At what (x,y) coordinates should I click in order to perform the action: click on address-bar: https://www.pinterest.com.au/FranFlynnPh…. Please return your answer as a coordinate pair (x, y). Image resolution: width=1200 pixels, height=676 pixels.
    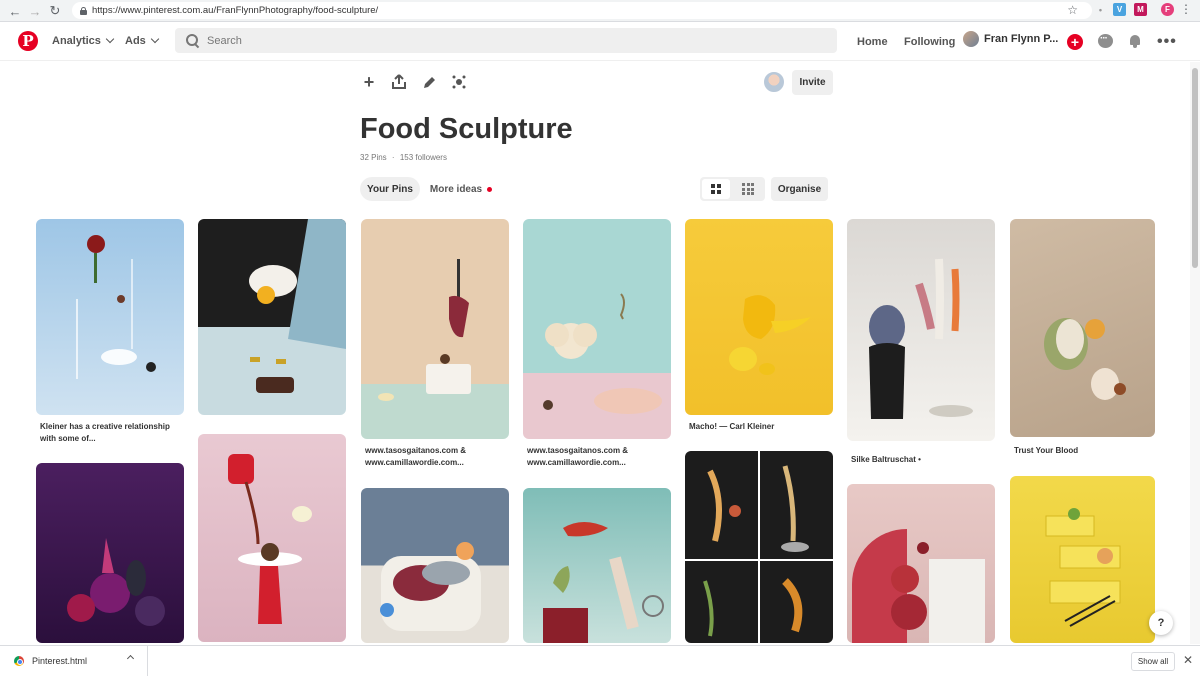
    Looking at the image, I should click on (582, 10).